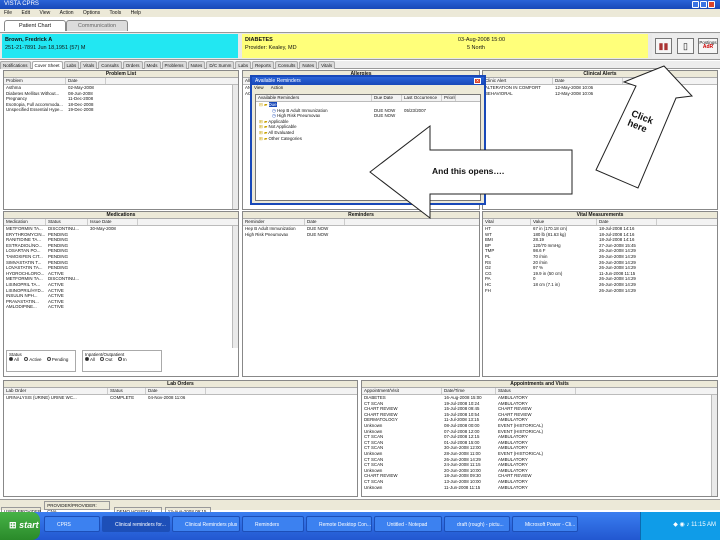  I want to click on col-available-reminders: Available Reminders, so click(314, 98).